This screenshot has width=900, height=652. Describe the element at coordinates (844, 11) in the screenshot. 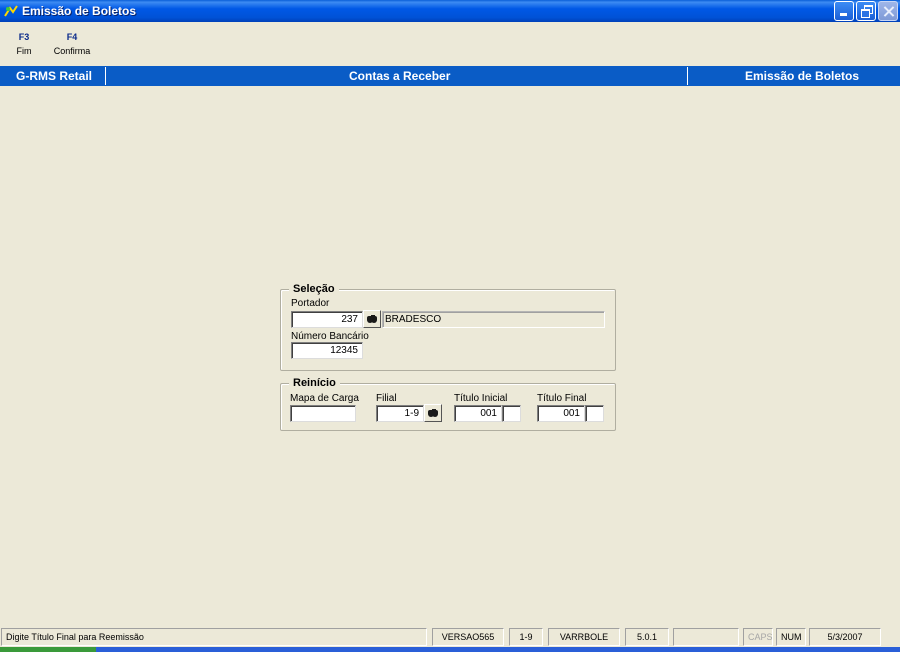

I see `minimize-button` at that location.